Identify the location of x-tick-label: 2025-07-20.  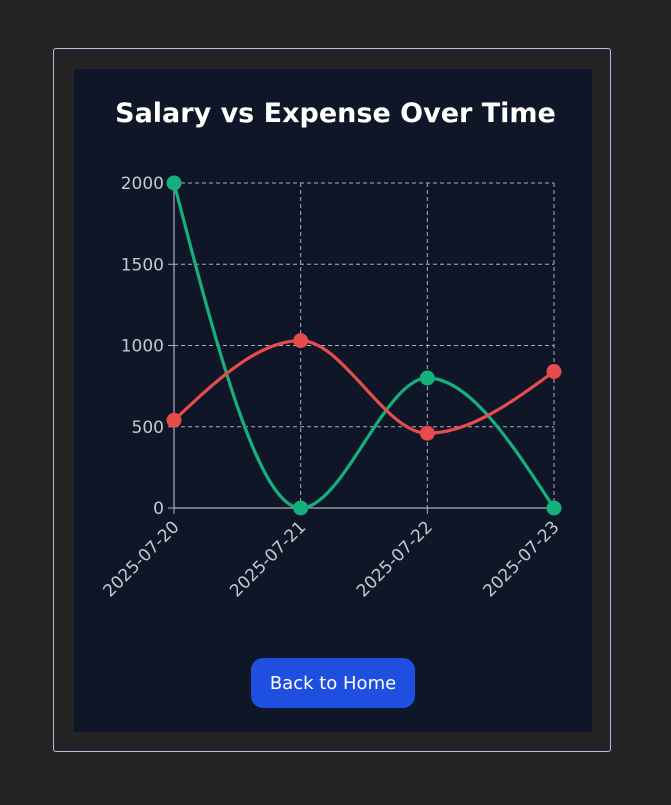
(142, 559).